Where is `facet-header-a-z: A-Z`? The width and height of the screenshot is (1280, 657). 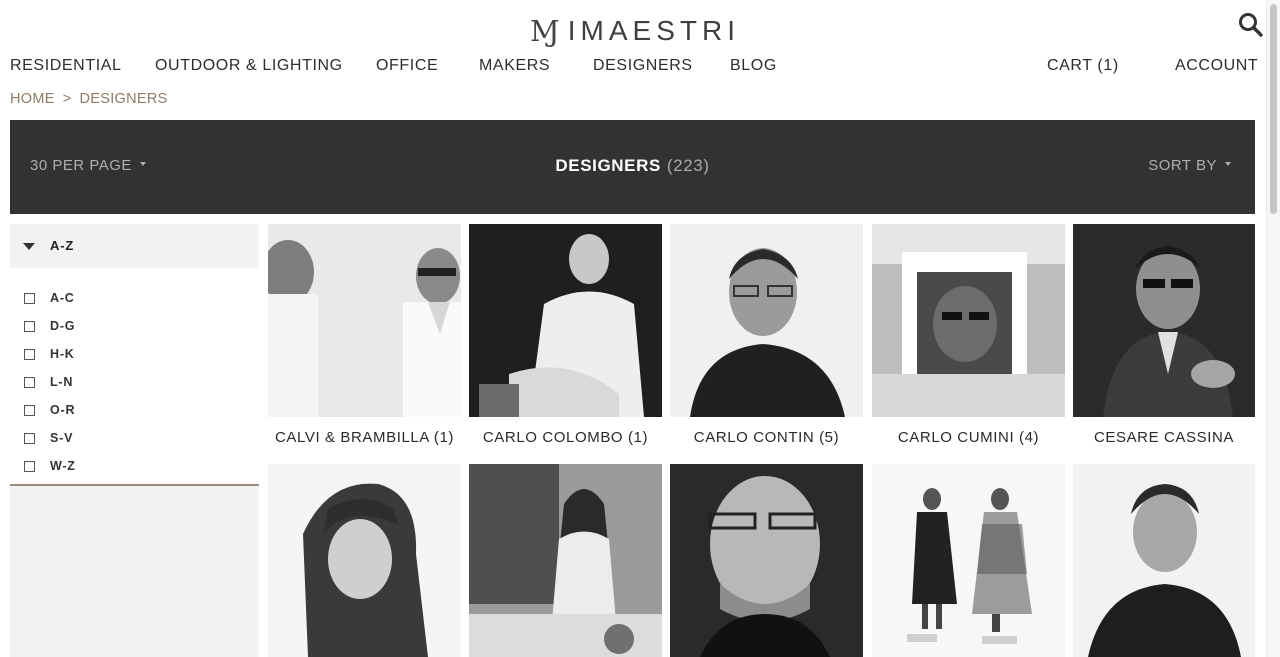
facet-header-a-z: A-Z is located at coordinates (134, 246).